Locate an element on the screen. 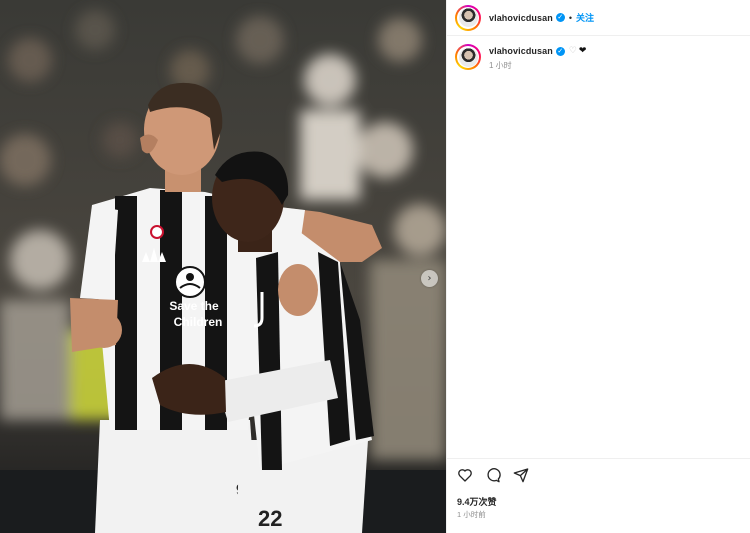 The width and height of the screenshot is (750, 533). chevron-right-icon: › is located at coordinates (429, 278).